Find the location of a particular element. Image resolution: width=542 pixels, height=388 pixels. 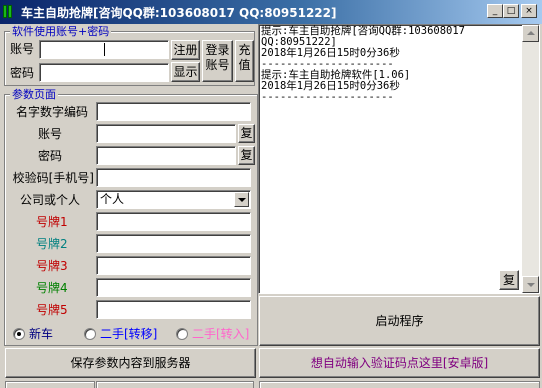

bottom-status-field is located at coordinates (399, 384).